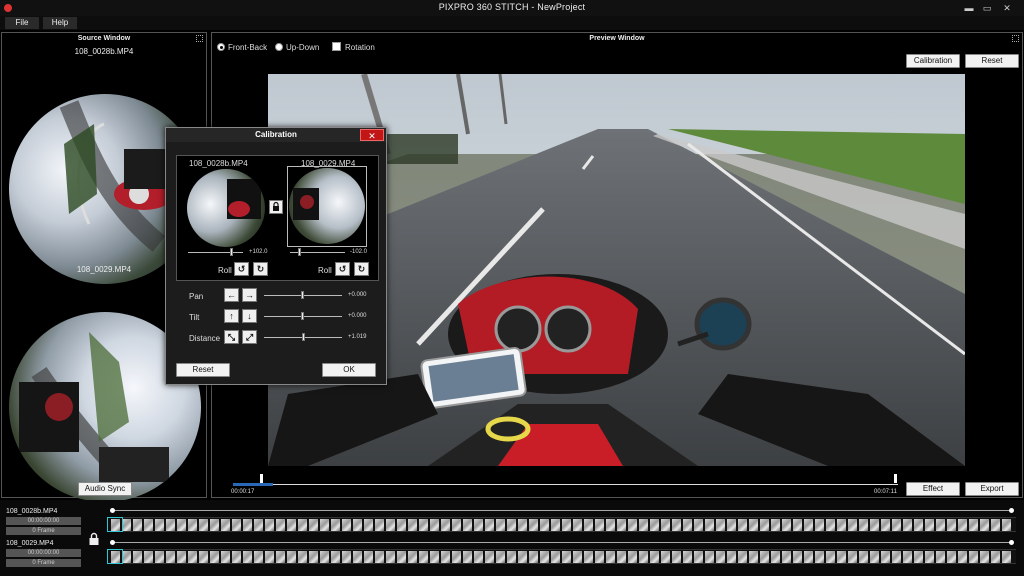 This screenshot has height=576, width=1024. What do you see at coordinates (60, 23) in the screenshot?
I see `menu-help: Help` at bounding box center [60, 23].